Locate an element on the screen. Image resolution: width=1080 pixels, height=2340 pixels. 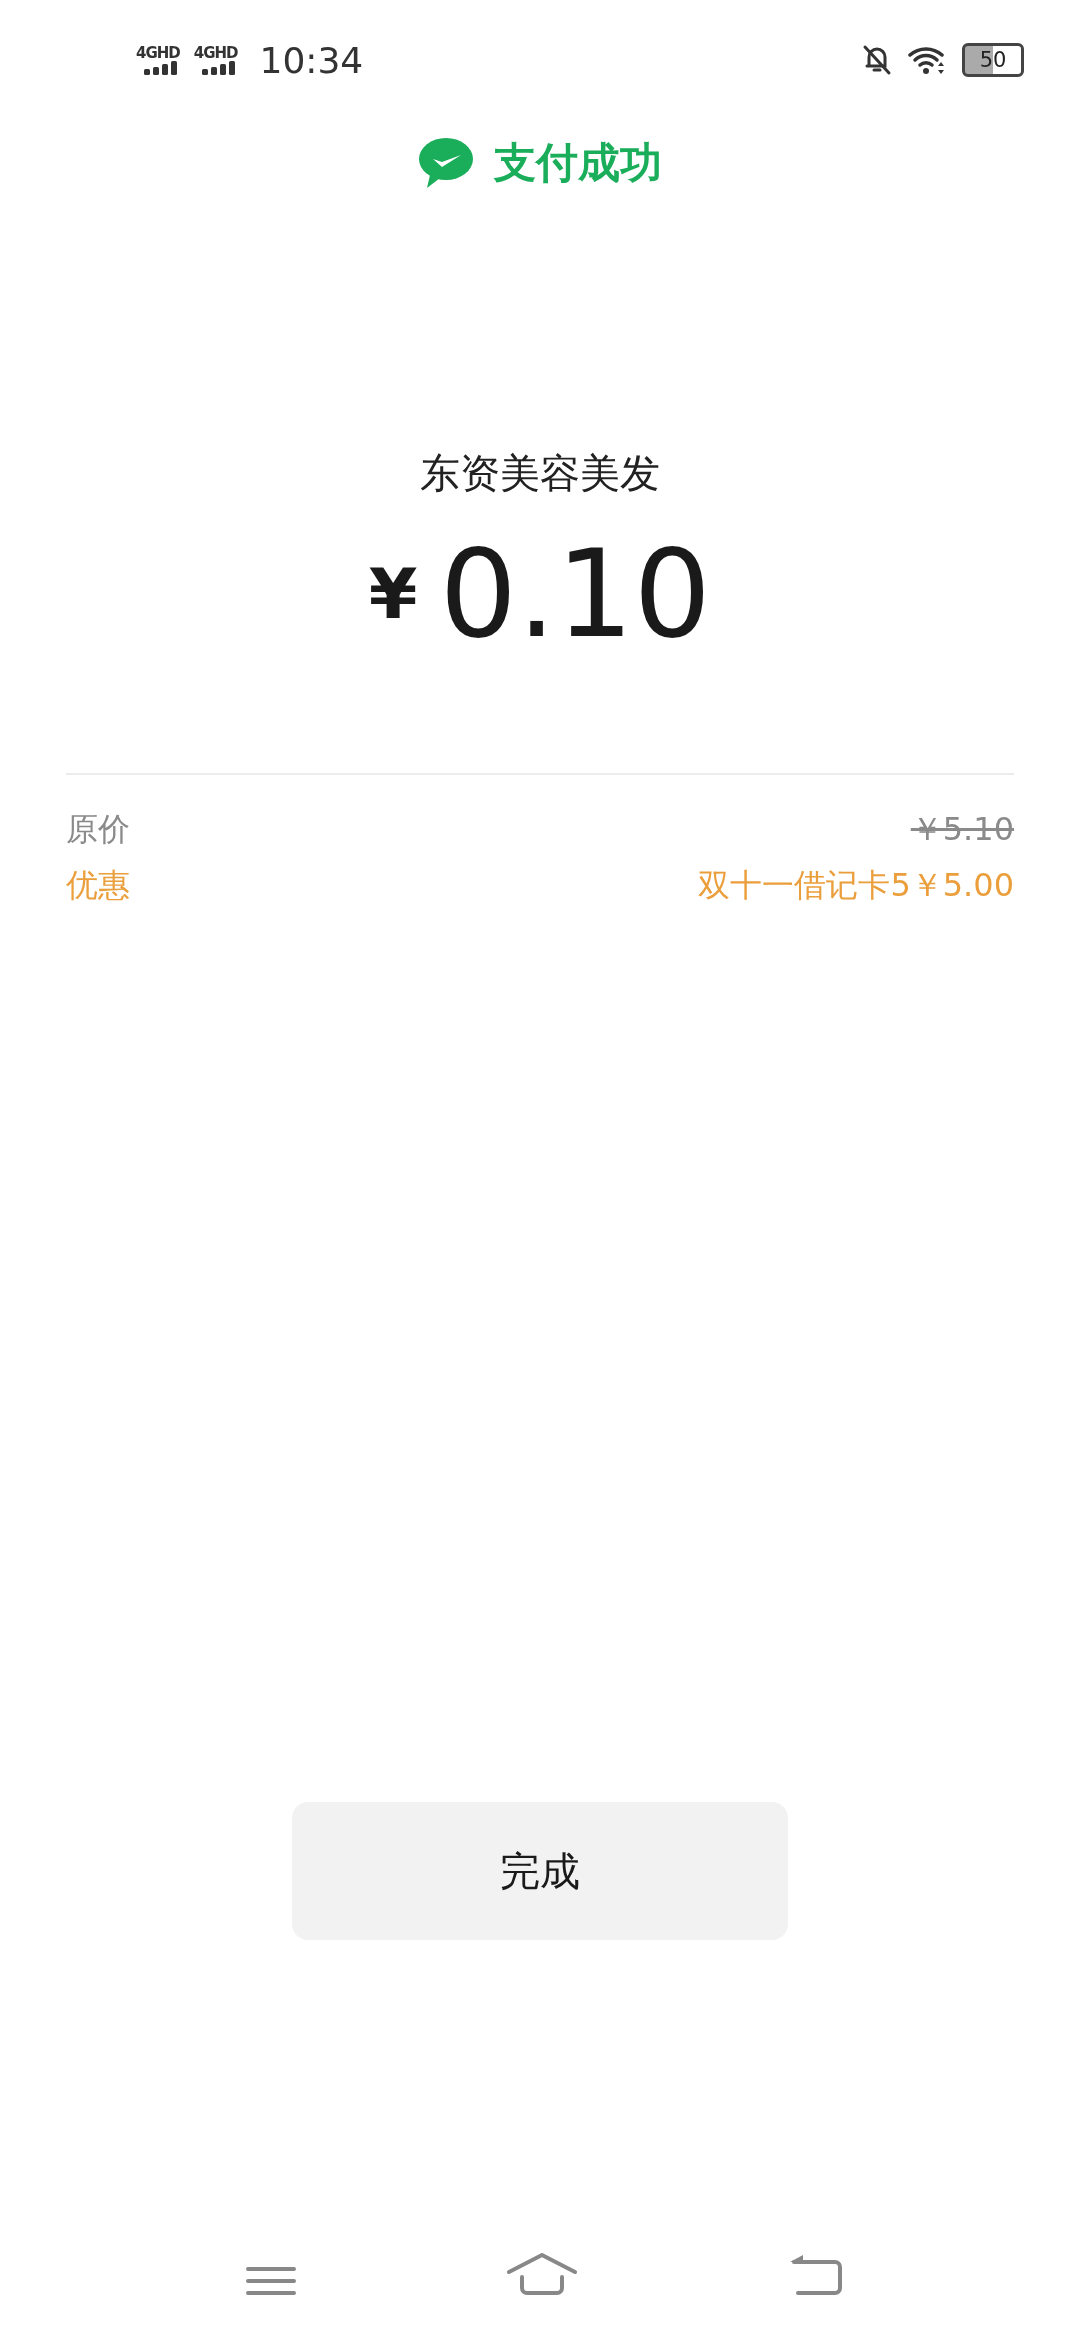
currency-symbol: ¥ is located at coordinates (393, 594).